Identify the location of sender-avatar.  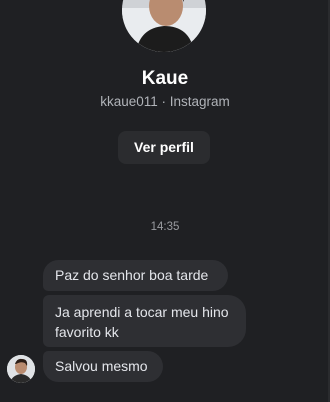
(21, 369).